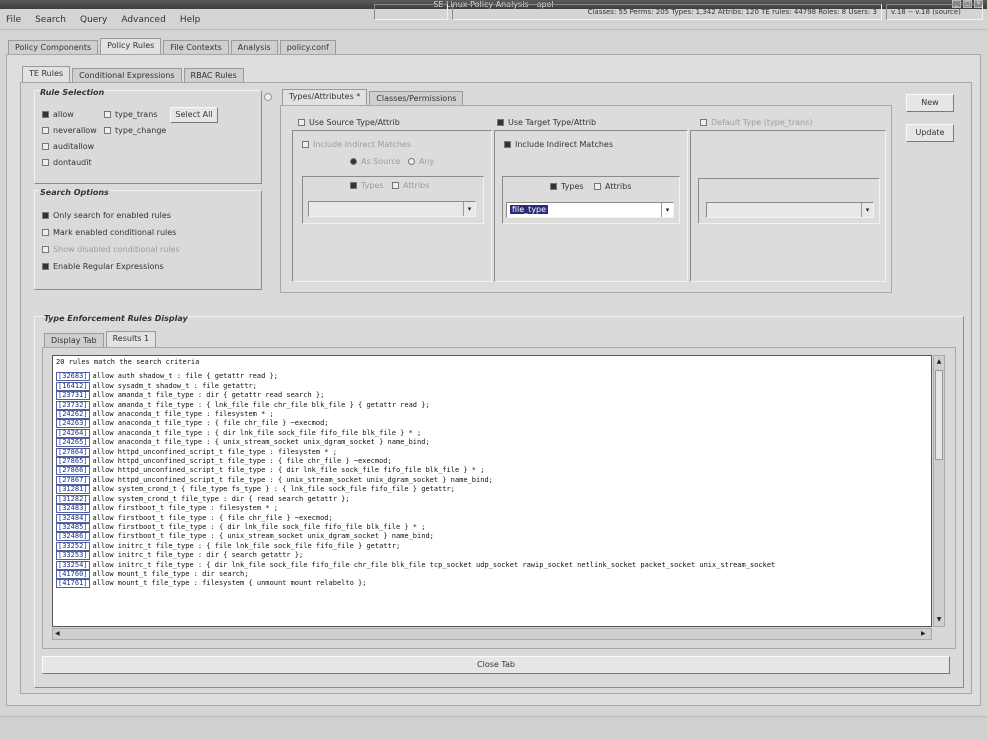 The width and height of the screenshot is (987, 740). What do you see at coordinates (135, 130) in the screenshot?
I see `rule-type-change-checkbox: type_change` at bounding box center [135, 130].